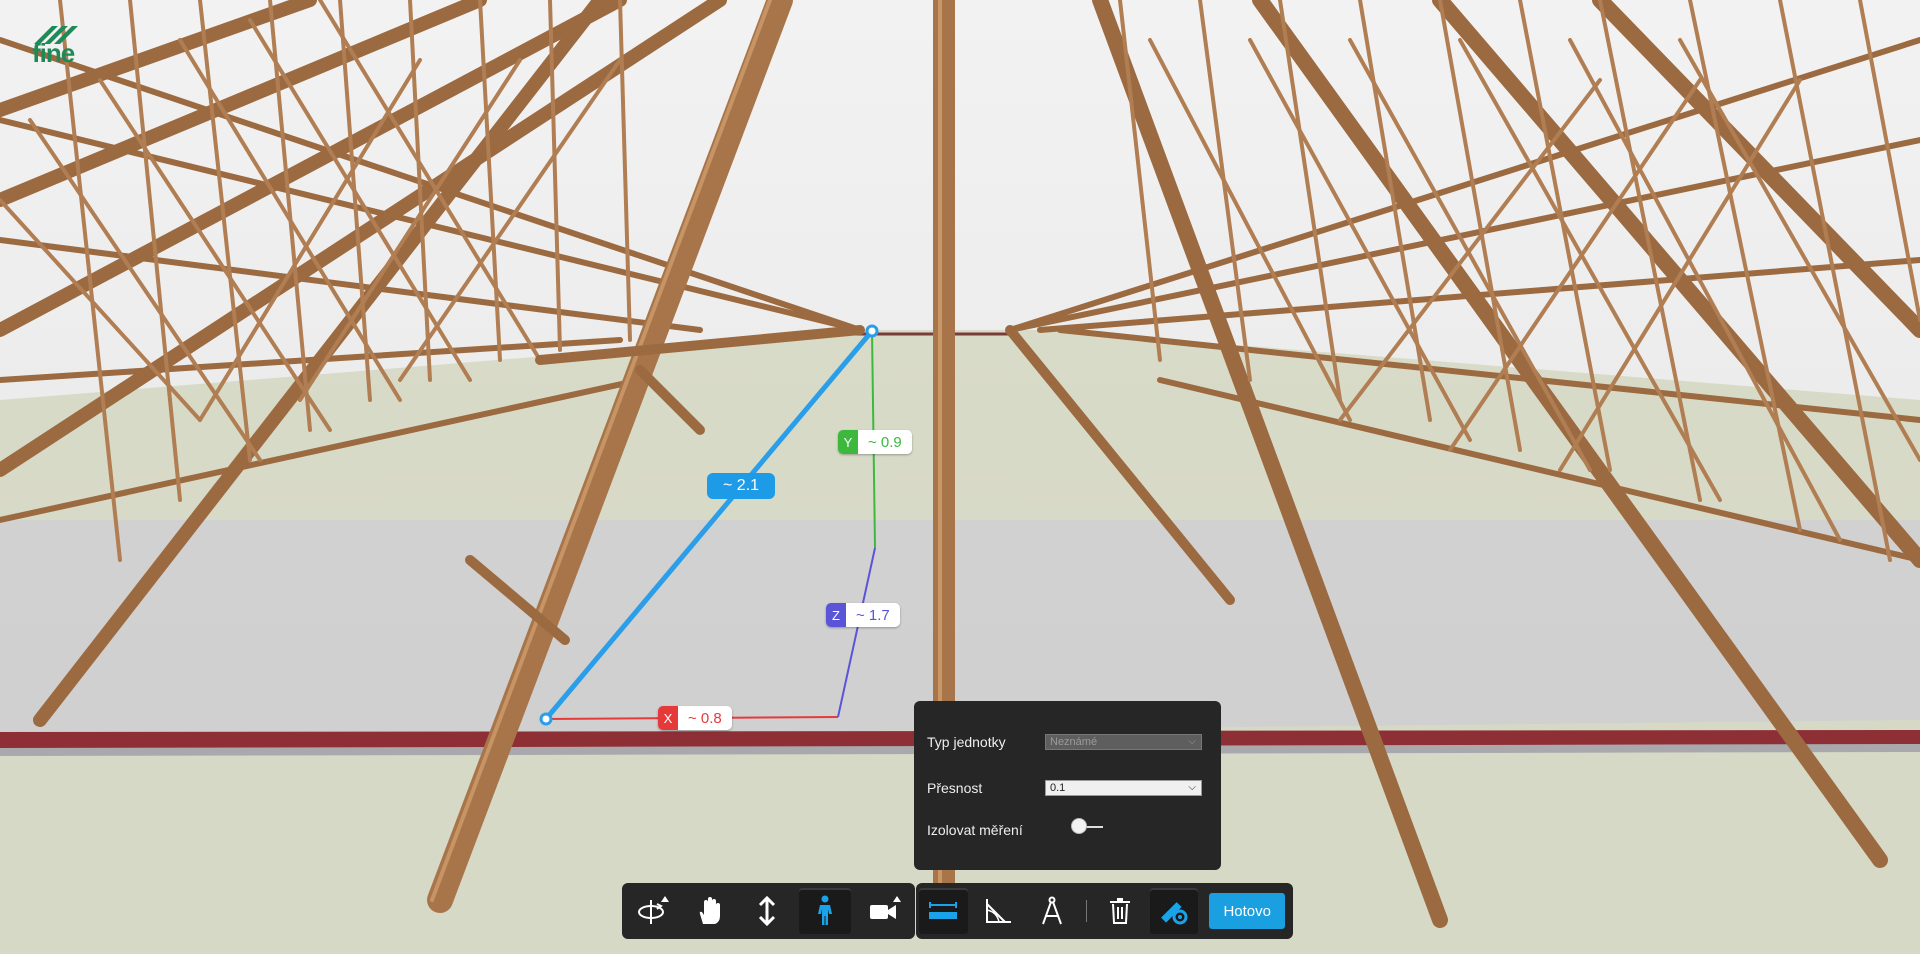  I want to click on total-distance-value: ~ 2.1, so click(741, 485).